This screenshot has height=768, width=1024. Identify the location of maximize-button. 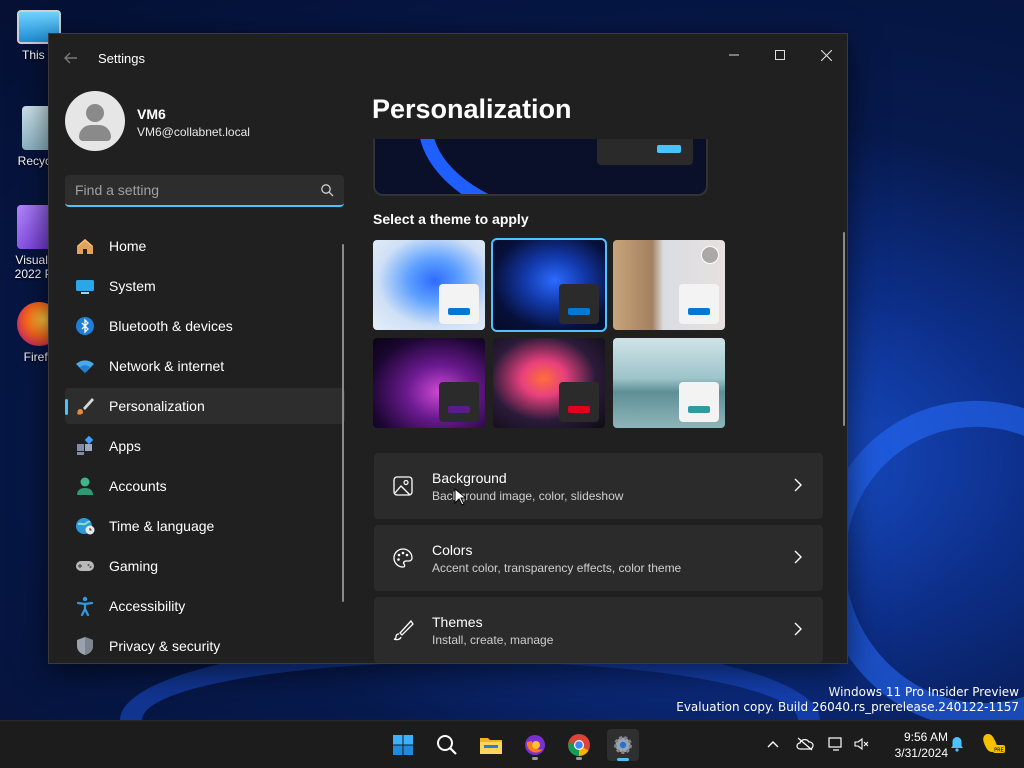
(780, 55).